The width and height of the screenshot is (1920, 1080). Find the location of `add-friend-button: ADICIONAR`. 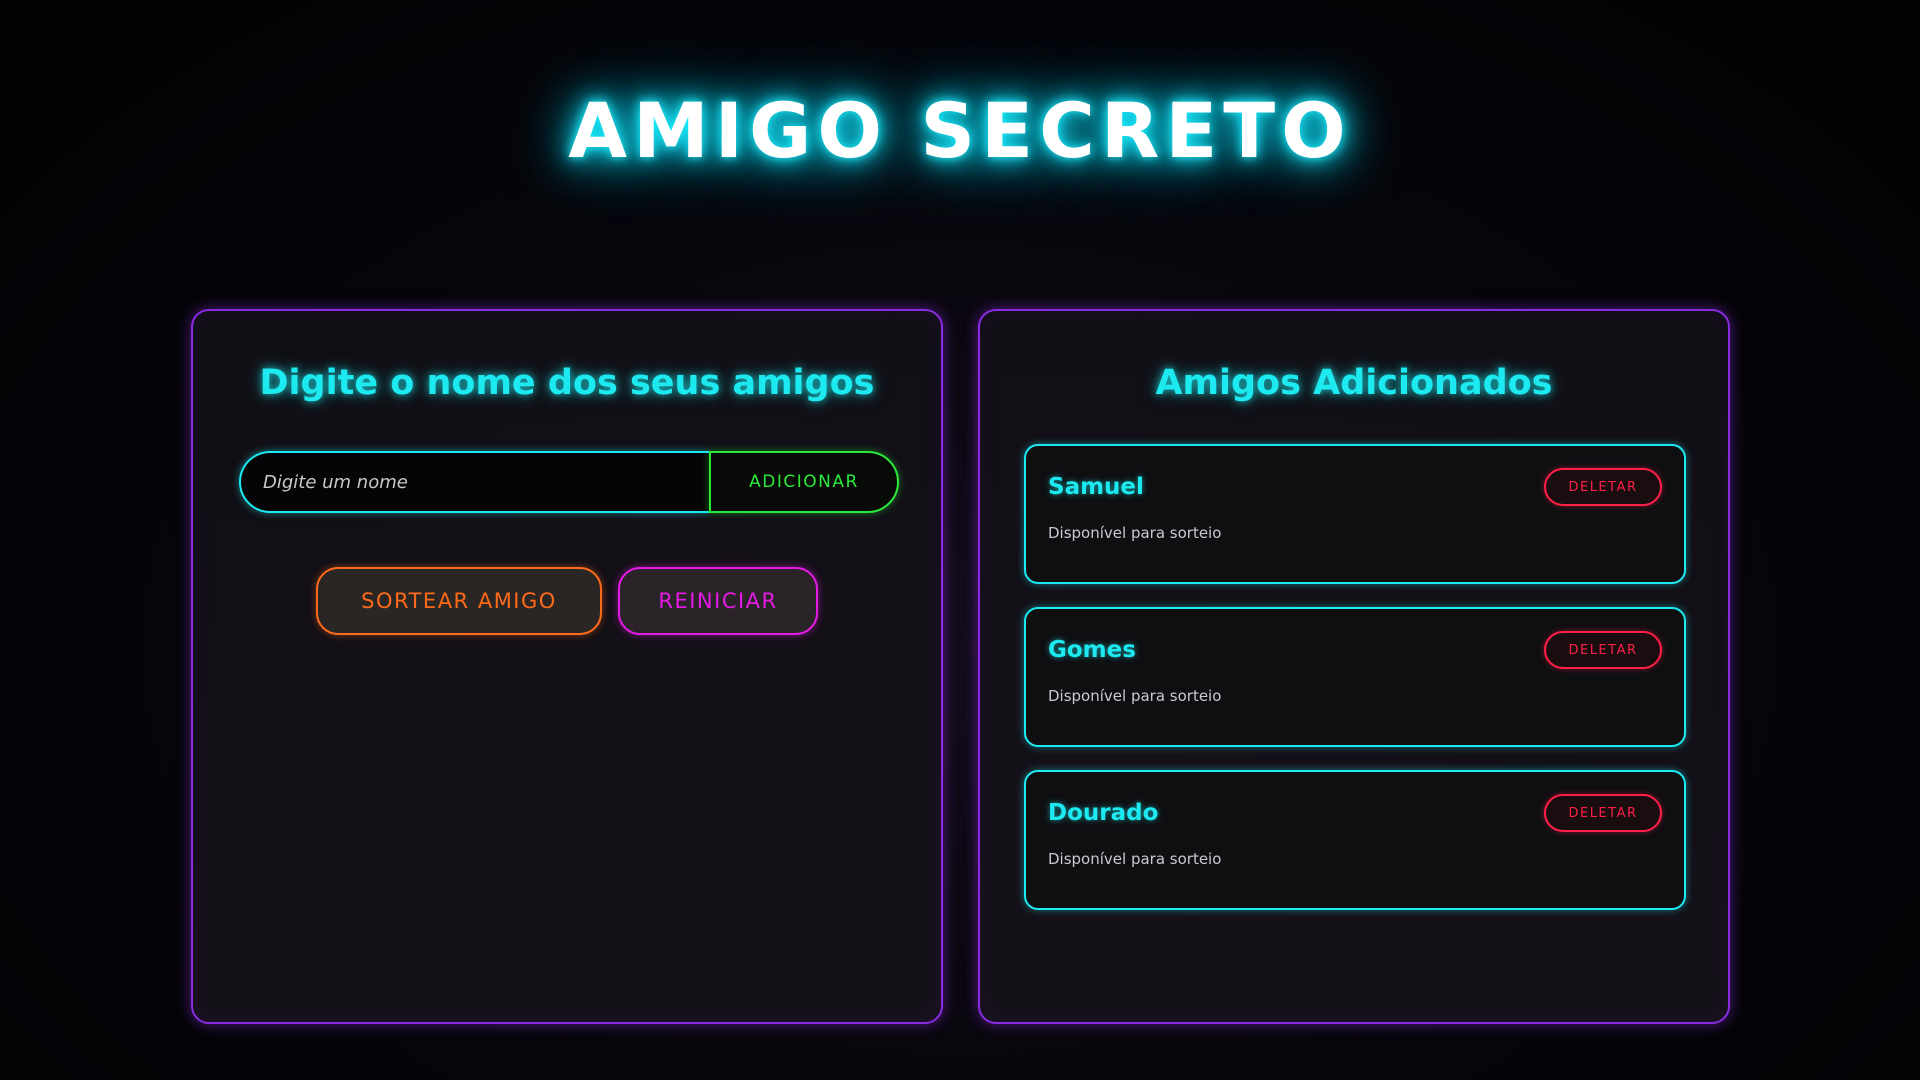

add-friend-button: ADICIONAR is located at coordinates (804, 482).